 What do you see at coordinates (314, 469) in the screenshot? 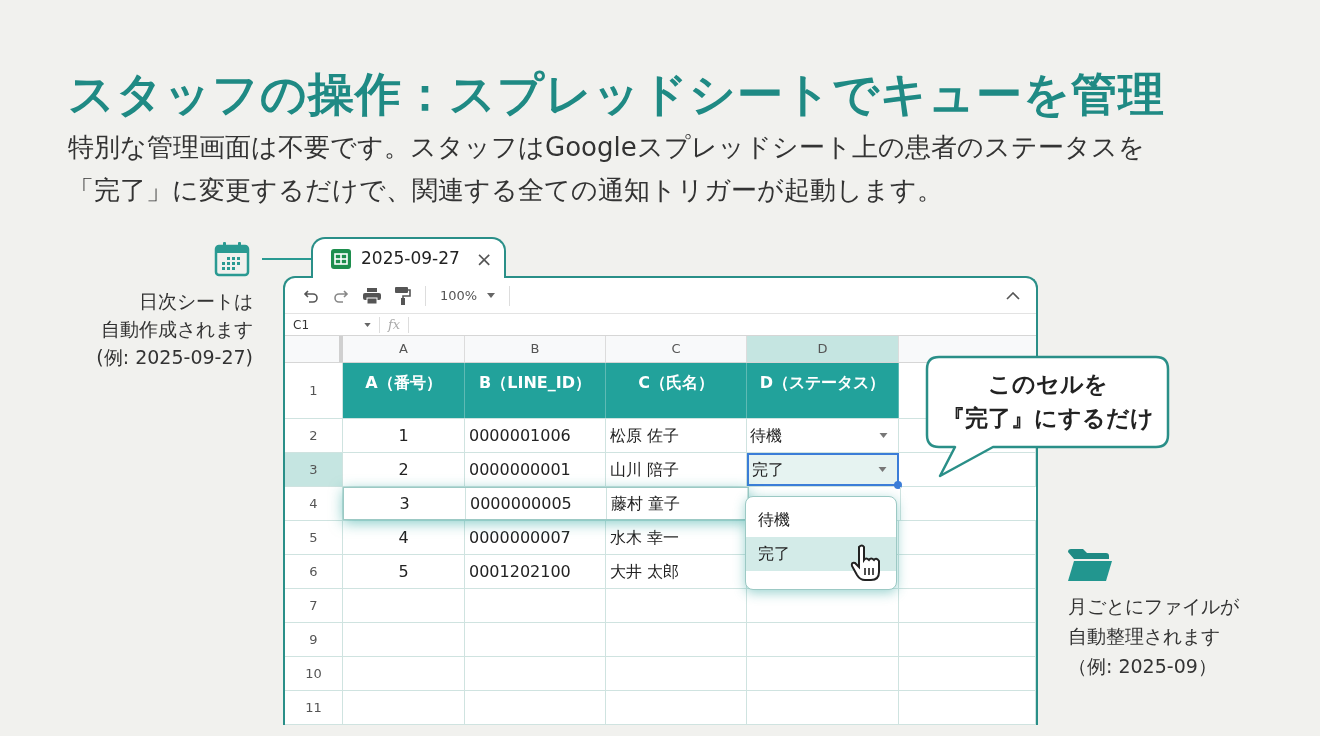
I see `row-number: 3` at bounding box center [314, 469].